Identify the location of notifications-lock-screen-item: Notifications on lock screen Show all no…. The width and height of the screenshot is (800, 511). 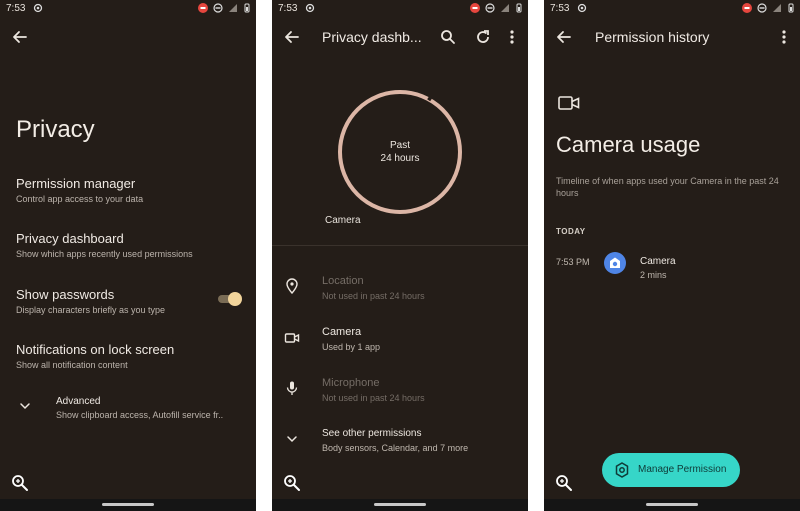
(128, 356).